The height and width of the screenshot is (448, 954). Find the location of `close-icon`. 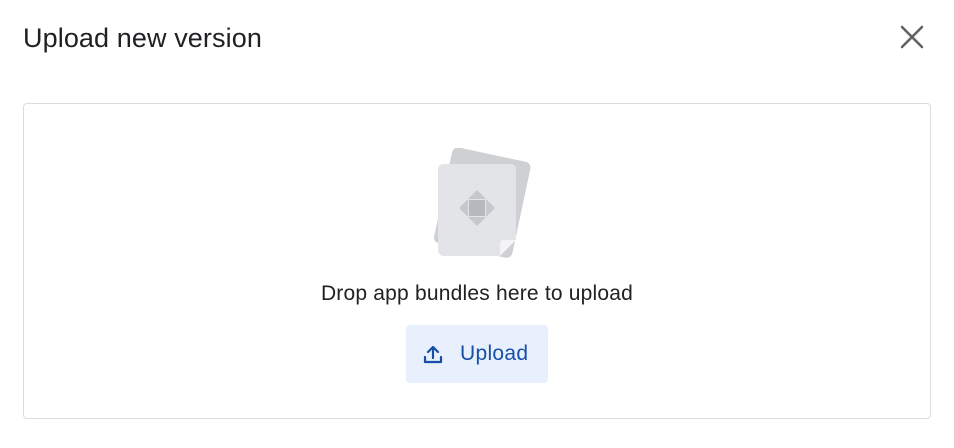

close-icon is located at coordinates (912, 37).